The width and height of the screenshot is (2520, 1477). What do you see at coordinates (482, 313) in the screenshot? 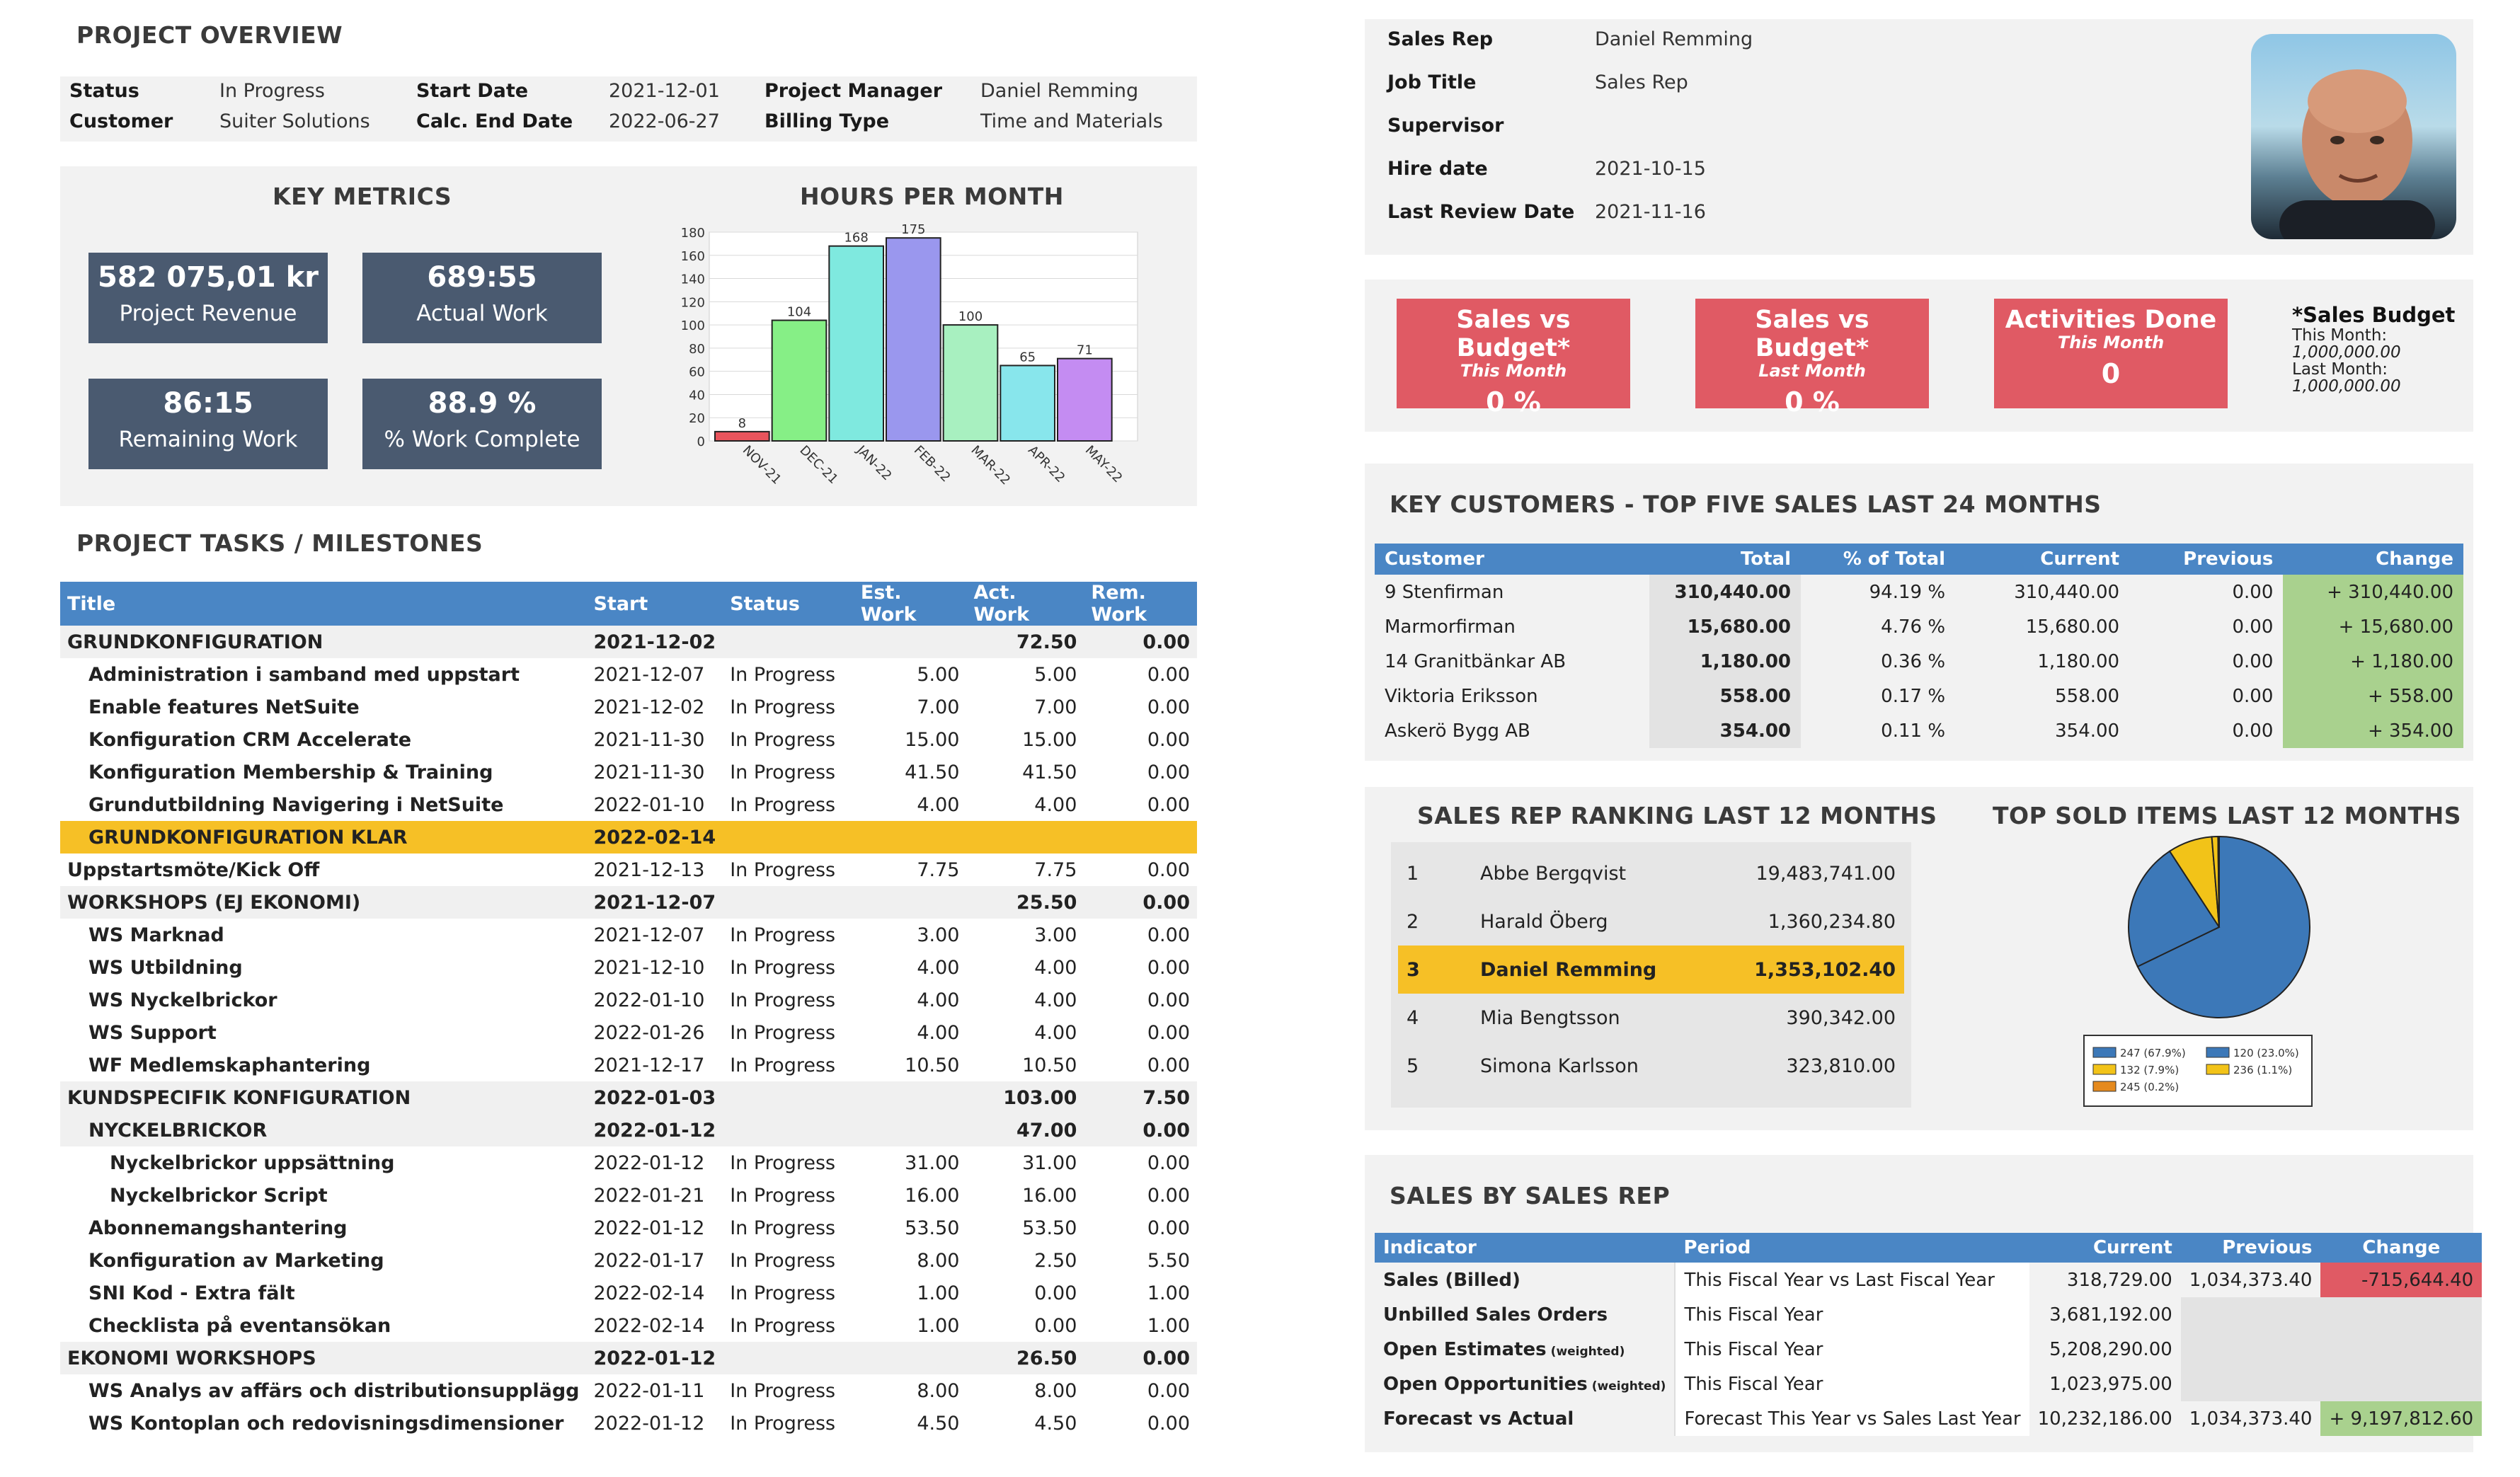
I see `metric-label: Actual Work` at bounding box center [482, 313].